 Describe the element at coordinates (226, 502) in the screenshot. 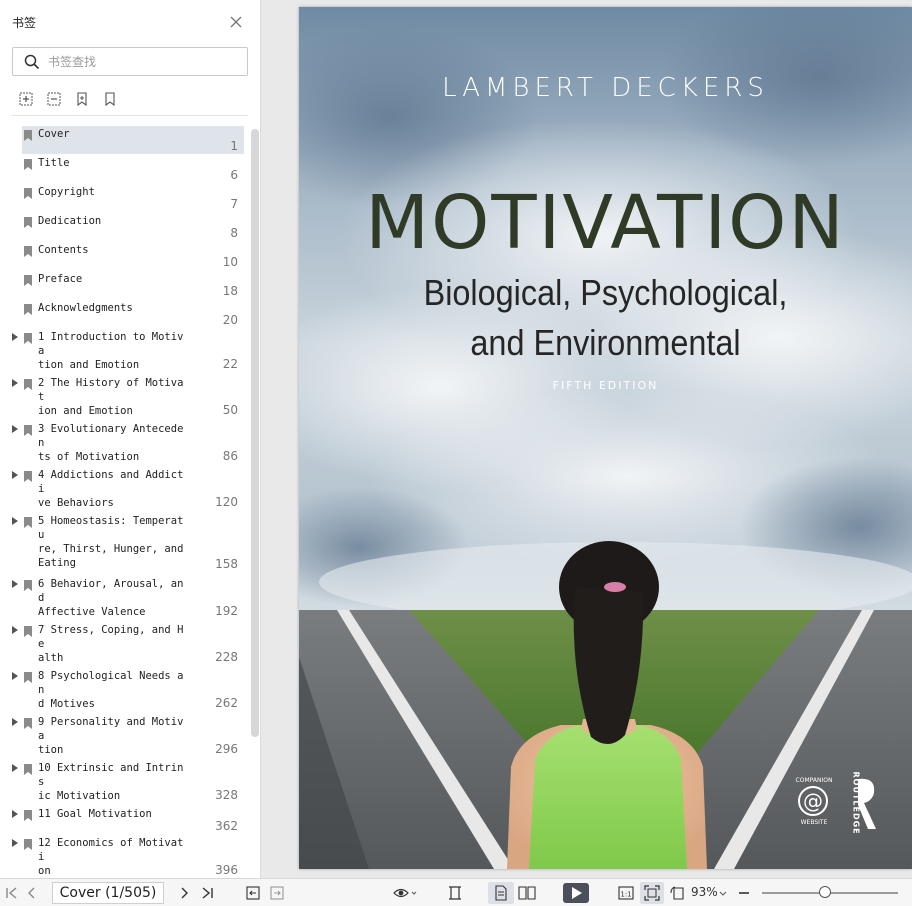

I see `bookmark-page-number: 120` at that location.